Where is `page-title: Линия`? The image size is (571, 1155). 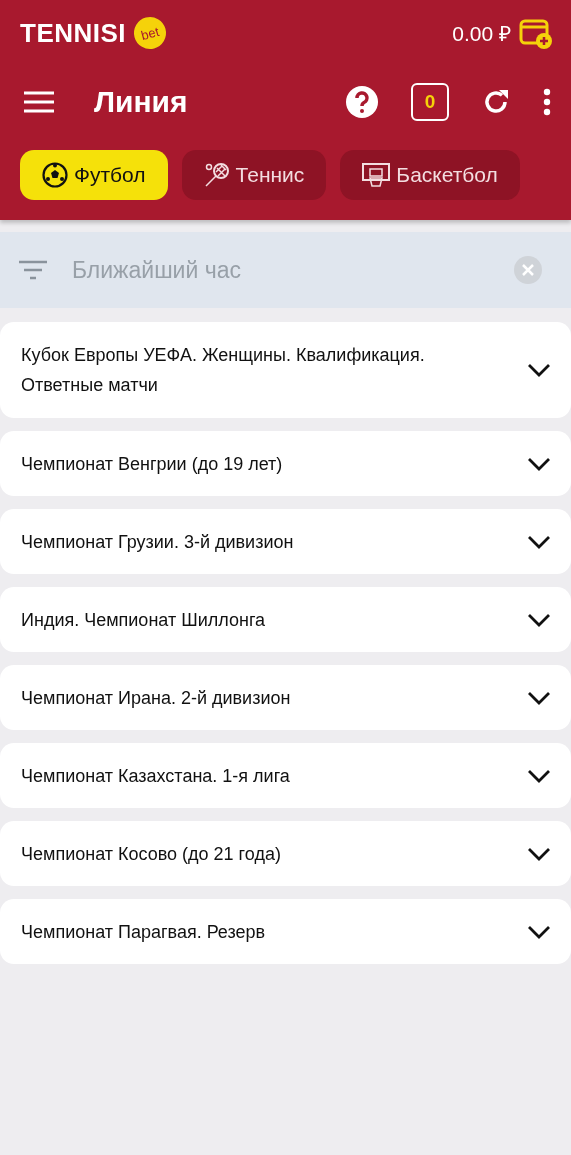 page-title: Линия is located at coordinates (141, 102).